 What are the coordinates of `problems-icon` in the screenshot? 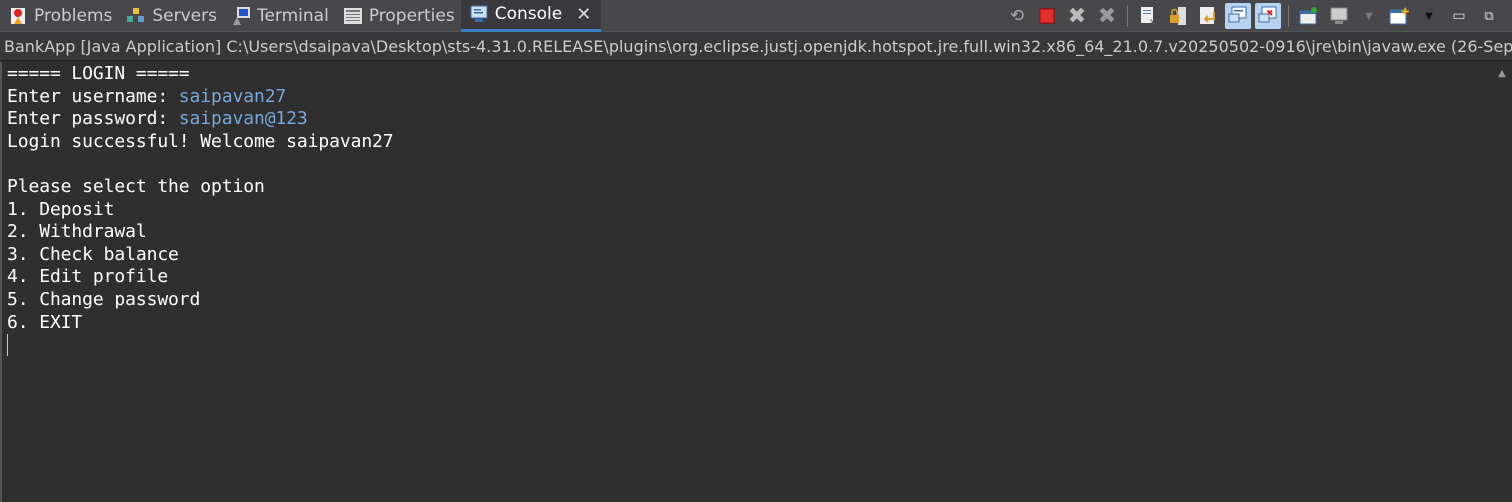 It's located at (18, 16).